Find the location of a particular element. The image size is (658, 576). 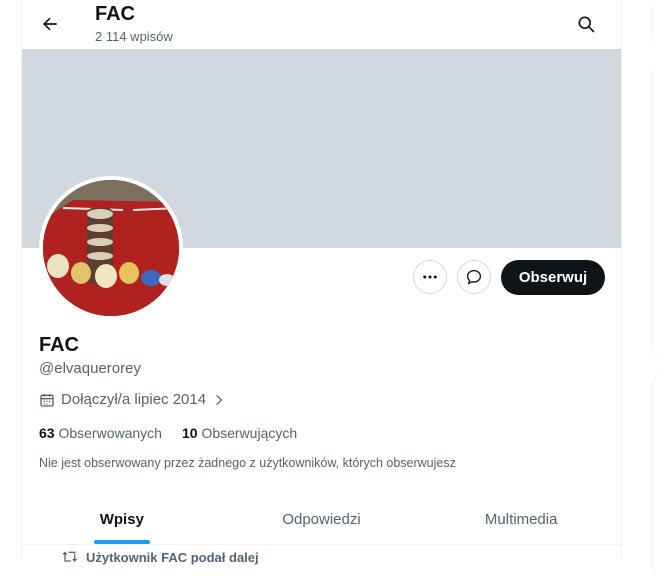

tab-posts: Wpisy is located at coordinates (122, 519).